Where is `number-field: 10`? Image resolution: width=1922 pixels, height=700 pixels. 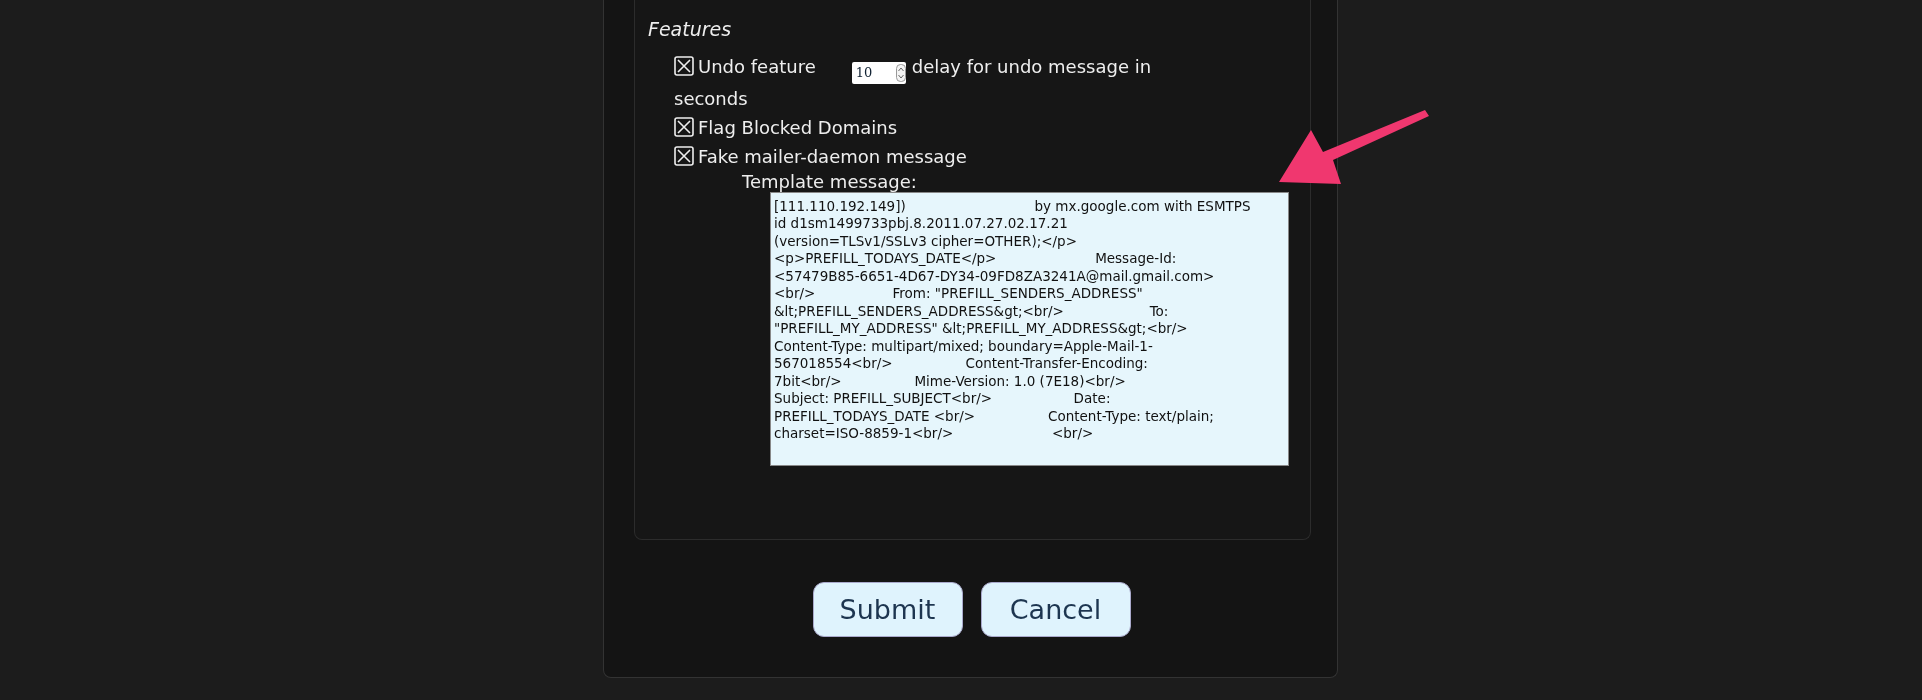 number-field: 10 is located at coordinates (878, 72).